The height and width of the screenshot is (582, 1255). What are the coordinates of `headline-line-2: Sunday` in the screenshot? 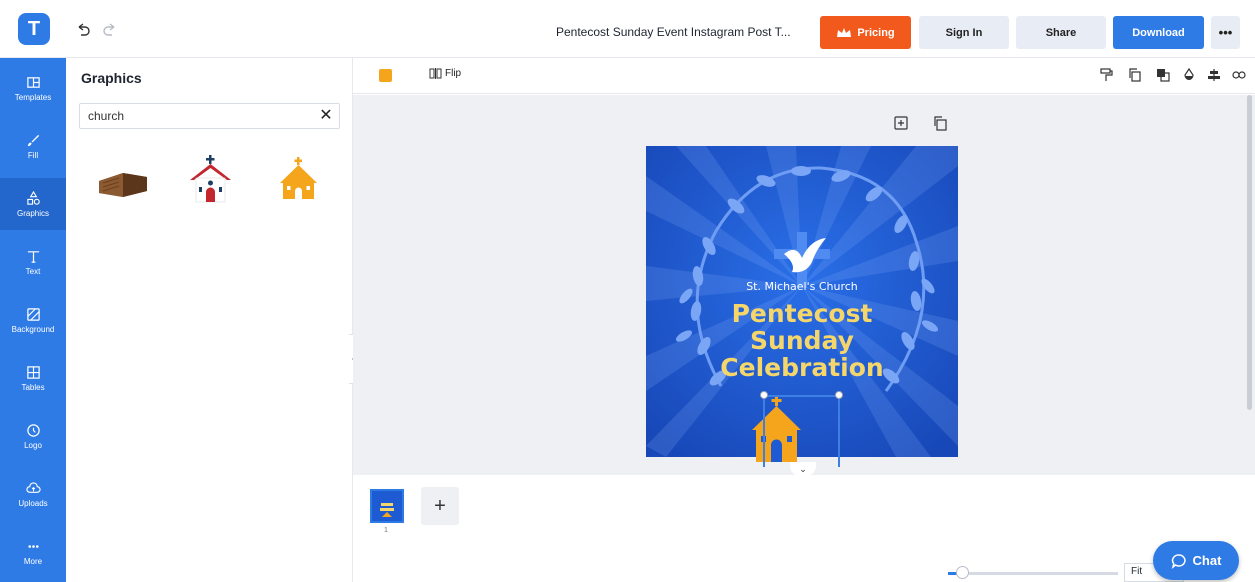 It's located at (802, 340).